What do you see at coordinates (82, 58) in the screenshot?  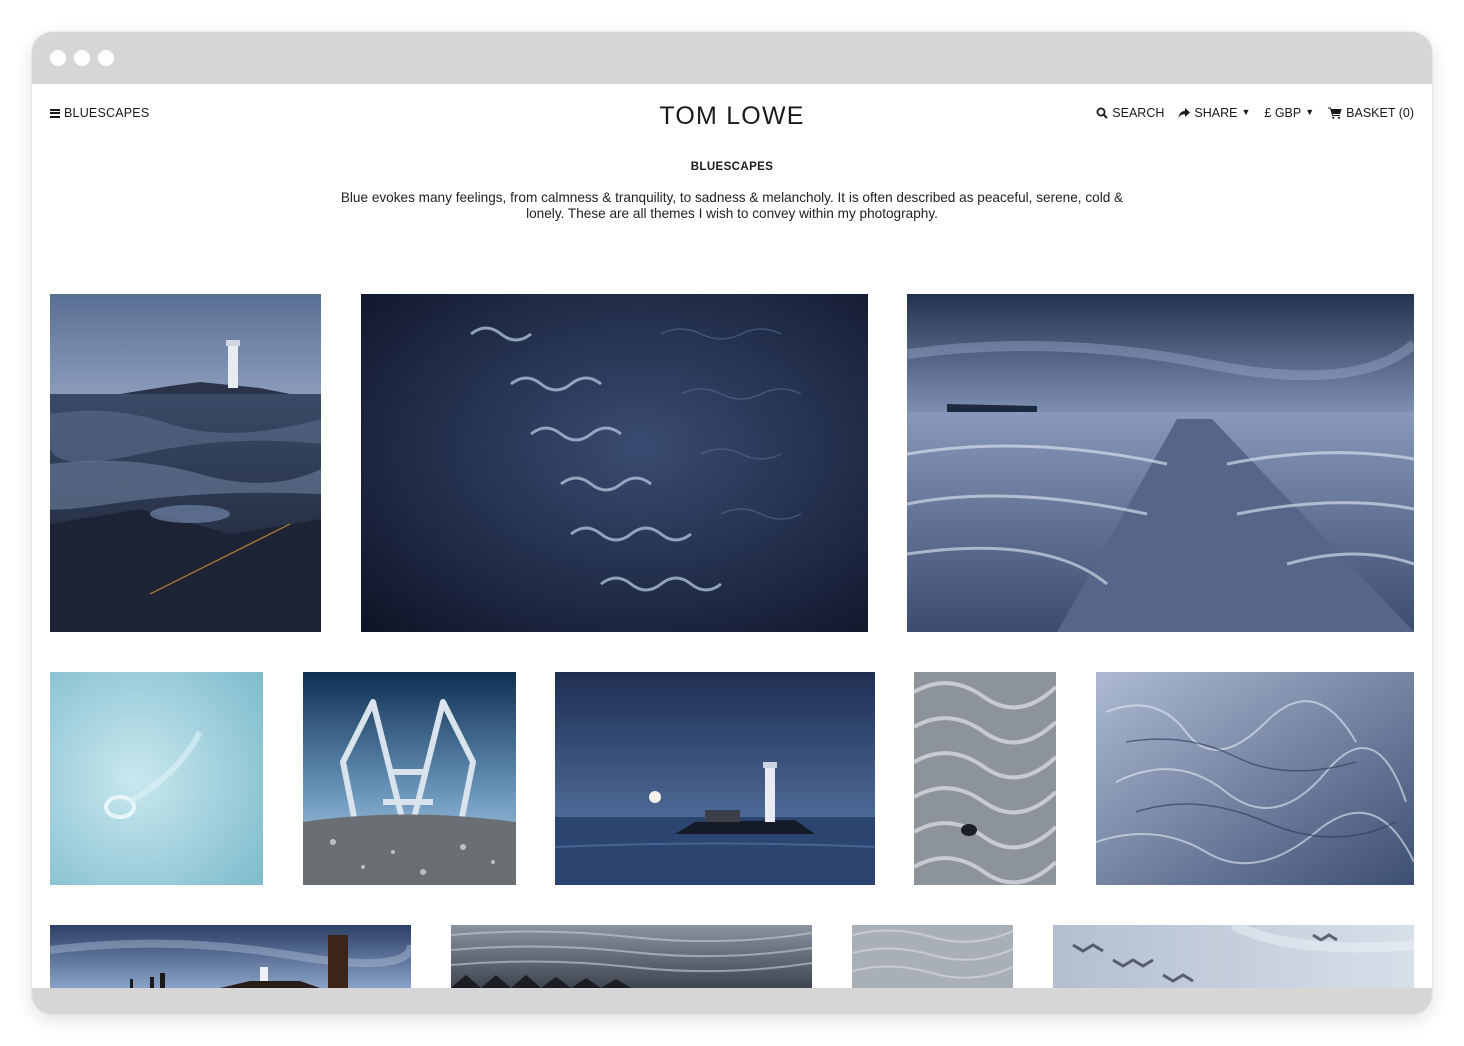 I see `window-minimize-dot` at bounding box center [82, 58].